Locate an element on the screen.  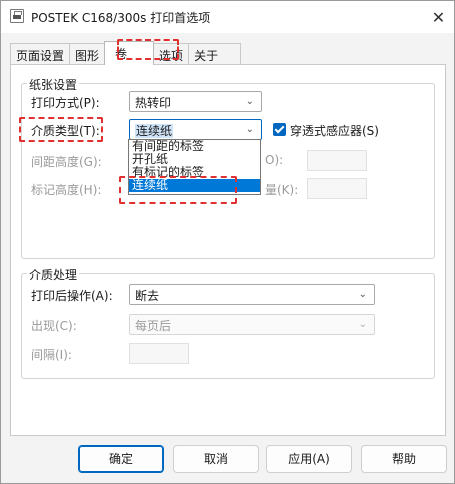
tab-about: 关于 is located at coordinates (215, 53).